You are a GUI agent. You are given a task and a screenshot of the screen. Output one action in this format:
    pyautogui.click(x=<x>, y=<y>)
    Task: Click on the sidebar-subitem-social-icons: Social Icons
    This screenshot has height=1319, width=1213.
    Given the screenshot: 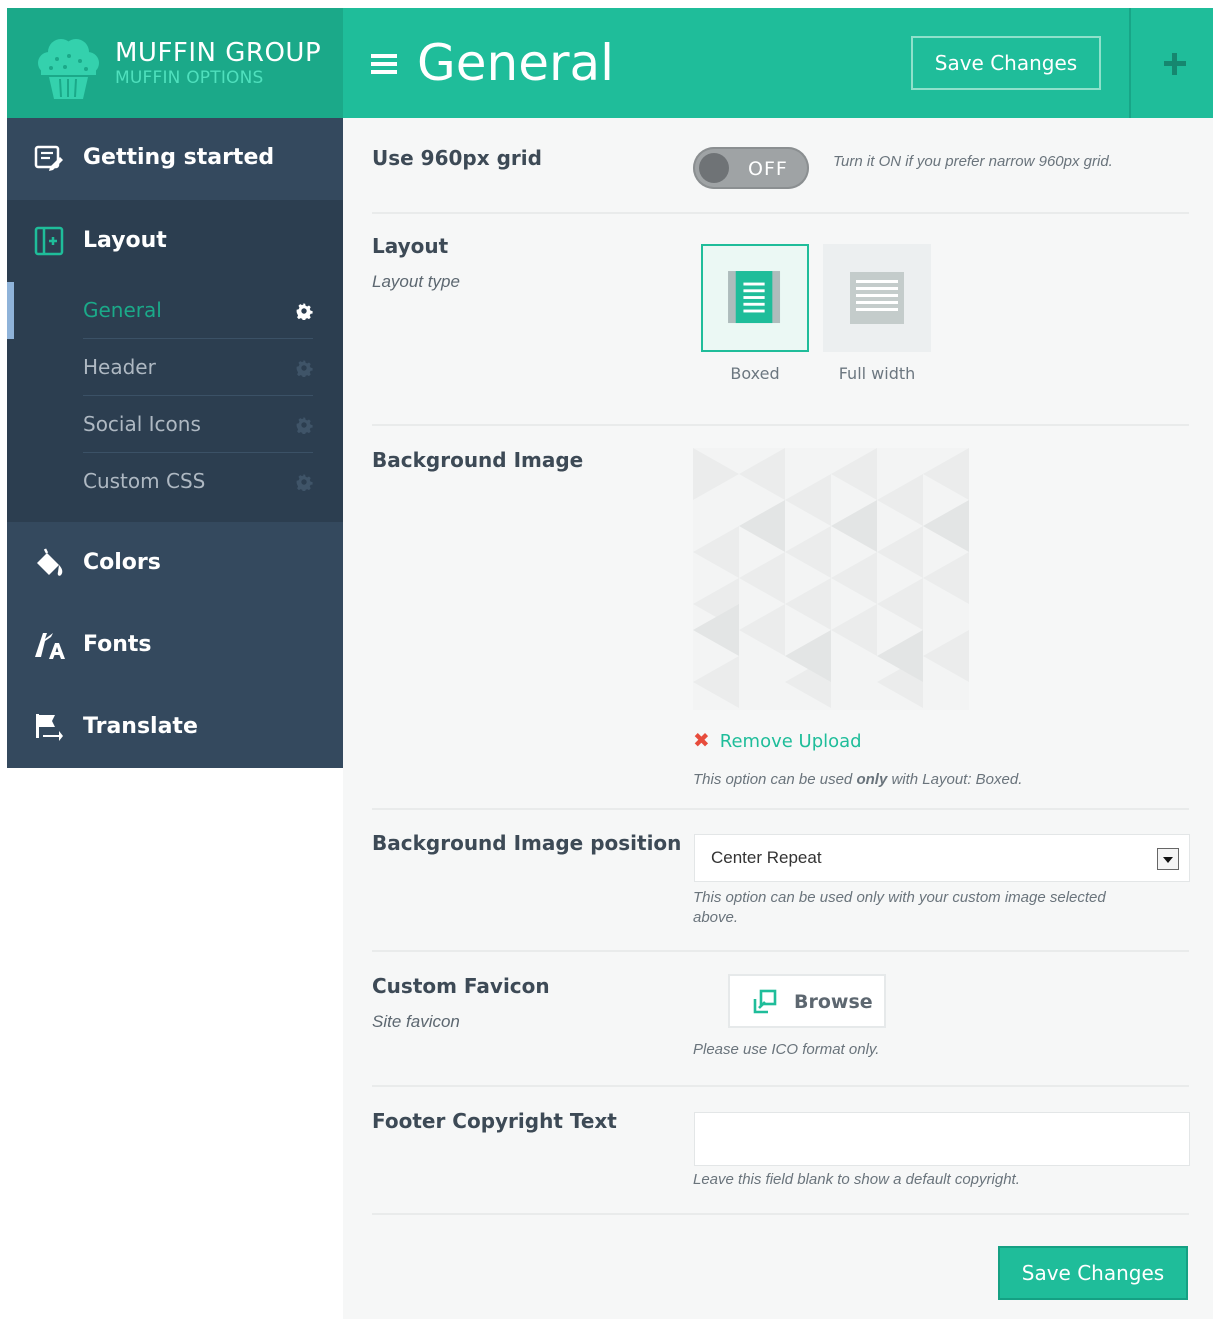 What is the action you would take?
    pyautogui.click(x=198, y=424)
    